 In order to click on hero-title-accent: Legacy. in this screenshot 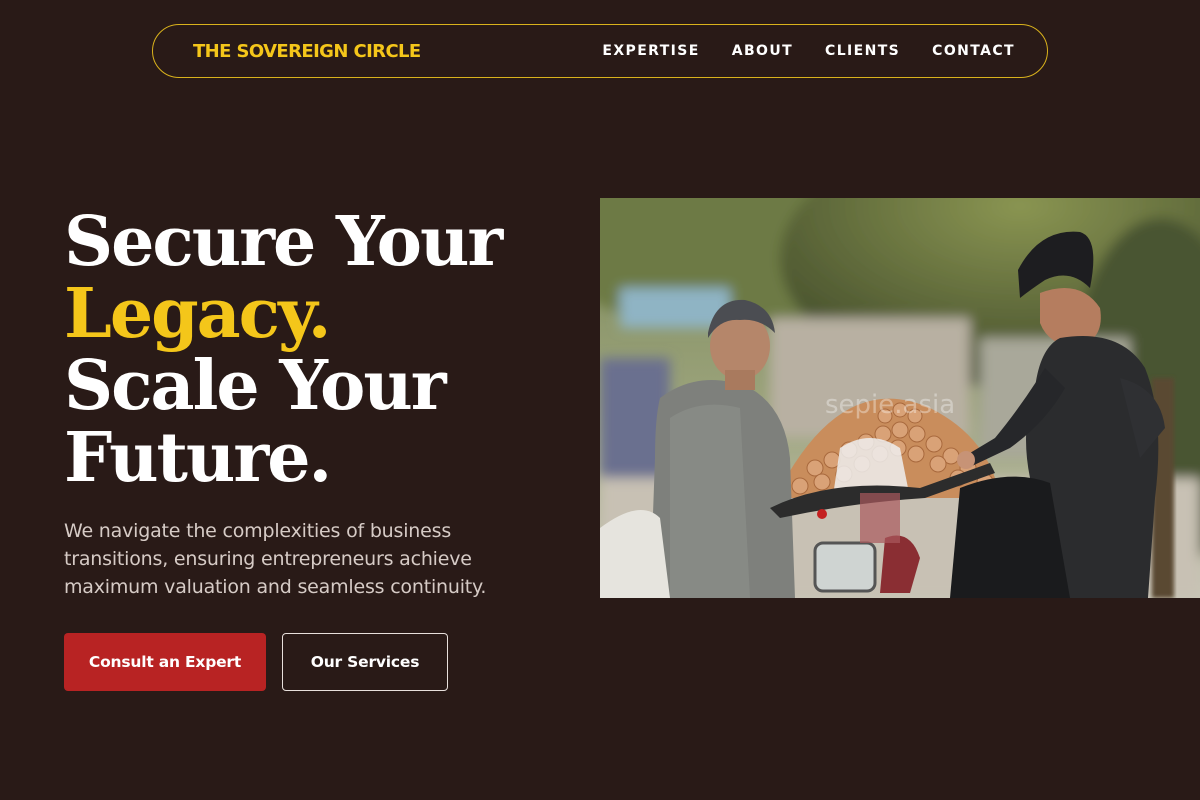, I will do `click(197, 314)`.